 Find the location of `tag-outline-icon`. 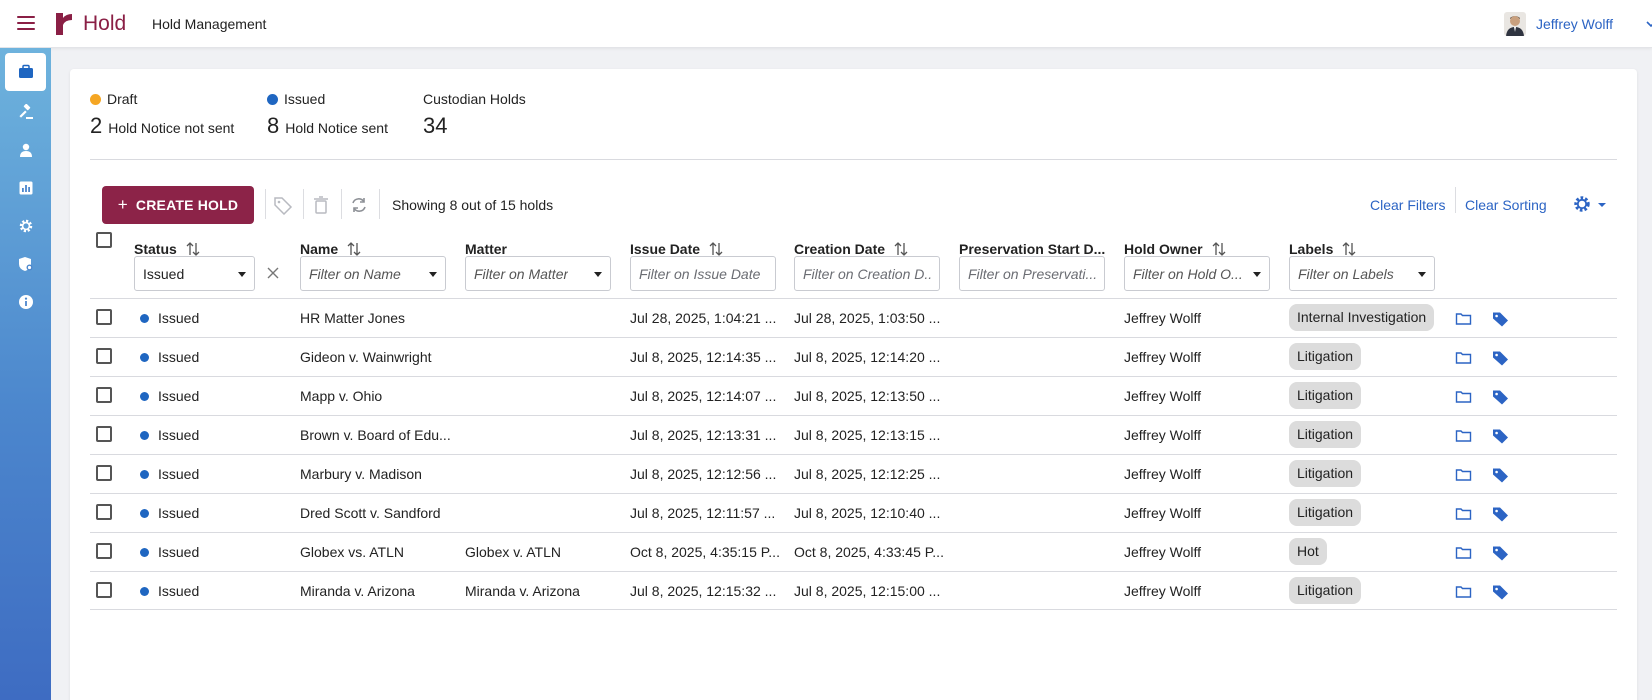

tag-outline-icon is located at coordinates (283, 205).